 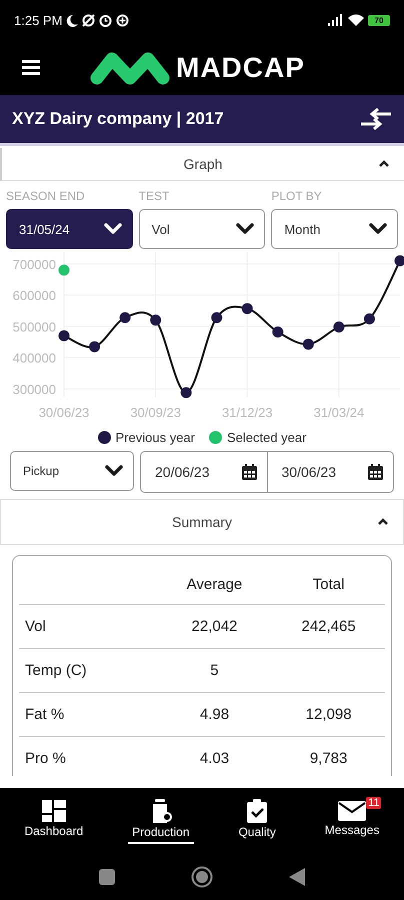 I want to click on dropdown: 31/05/24, so click(x=69, y=229).